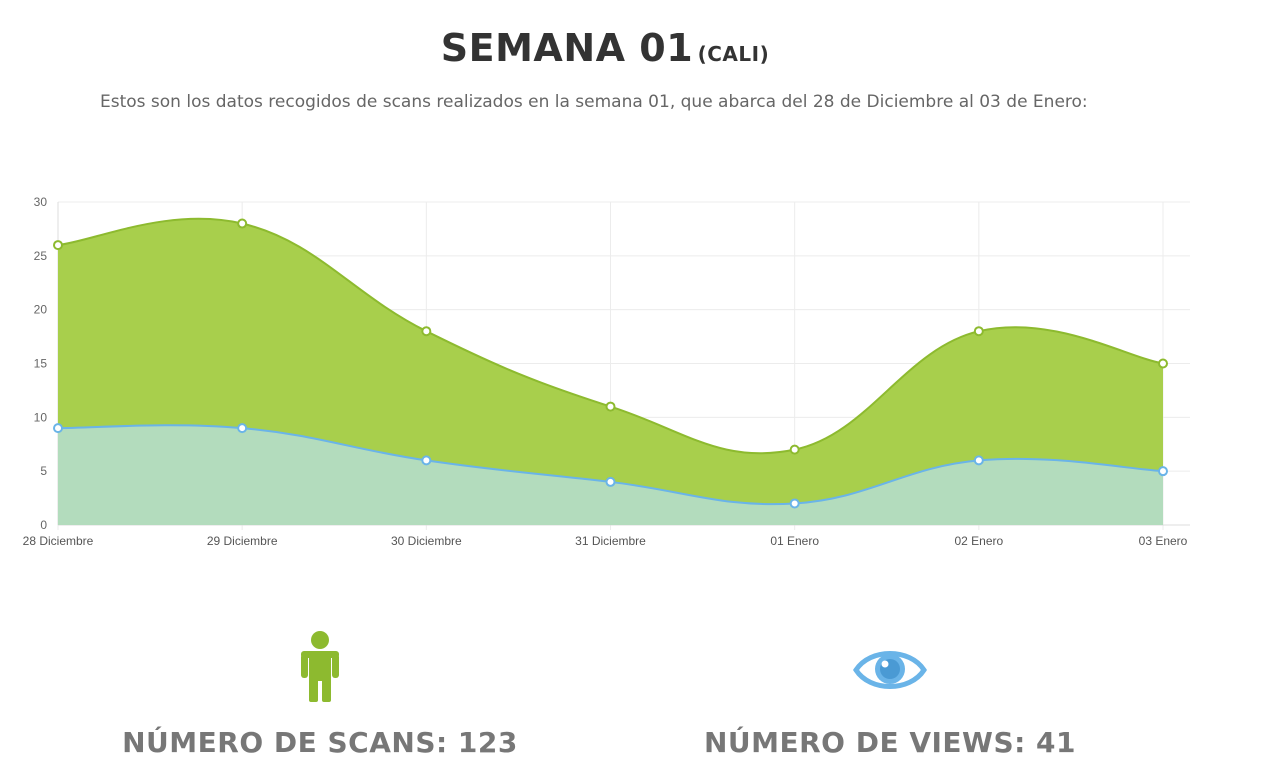  Describe the element at coordinates (41, 256) in the screenshot. I see `y-tick-label: 25` at that location.